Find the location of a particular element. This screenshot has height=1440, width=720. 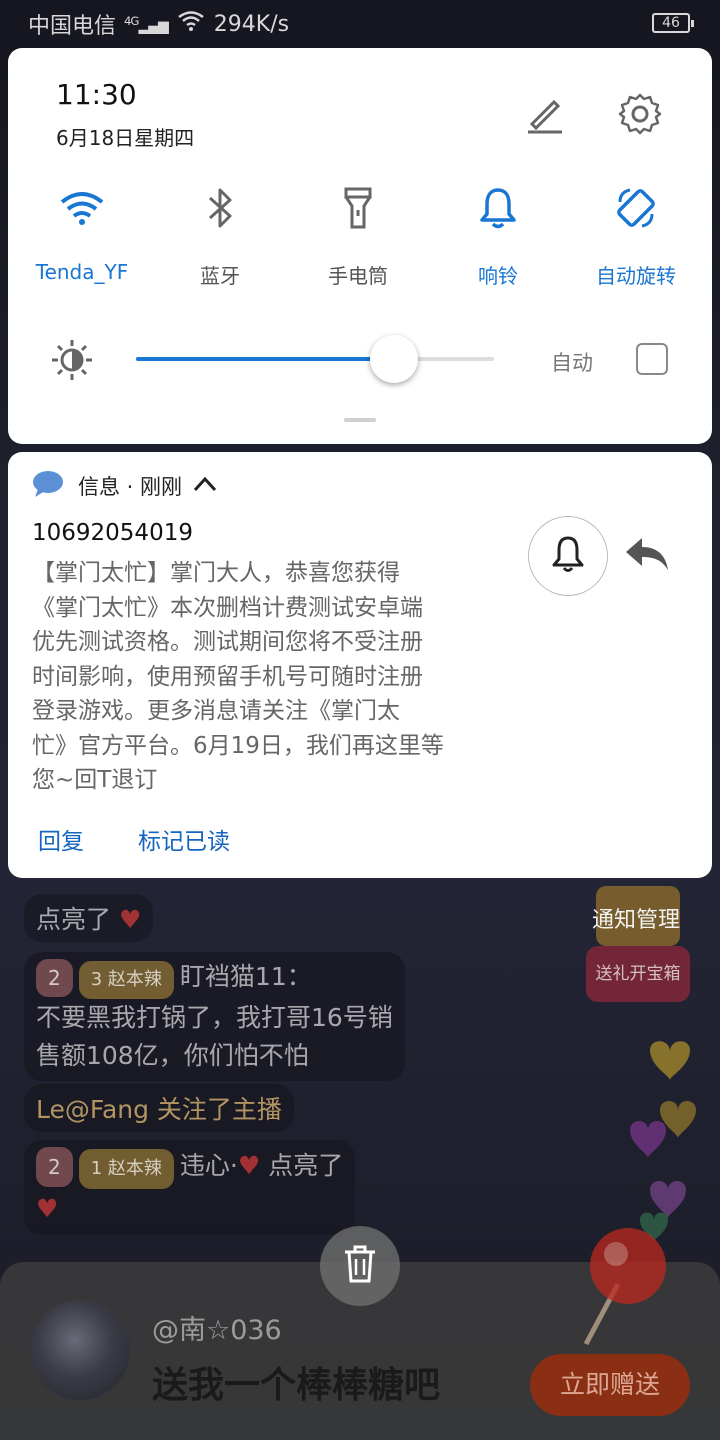

notification-bell-button is located at coordinates (568, 556).